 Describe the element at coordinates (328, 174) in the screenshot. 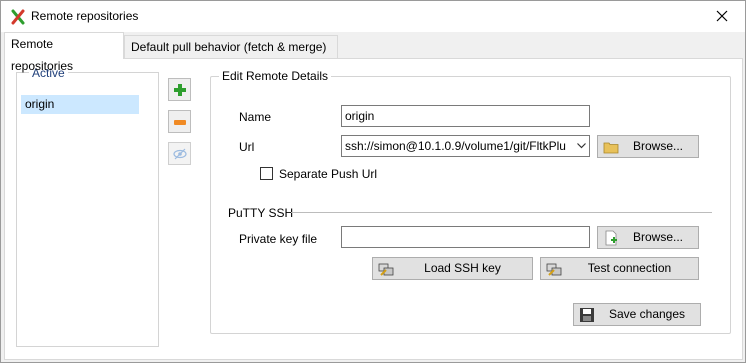

I see `separate-push-url-label: Separate Push Url` at that location.